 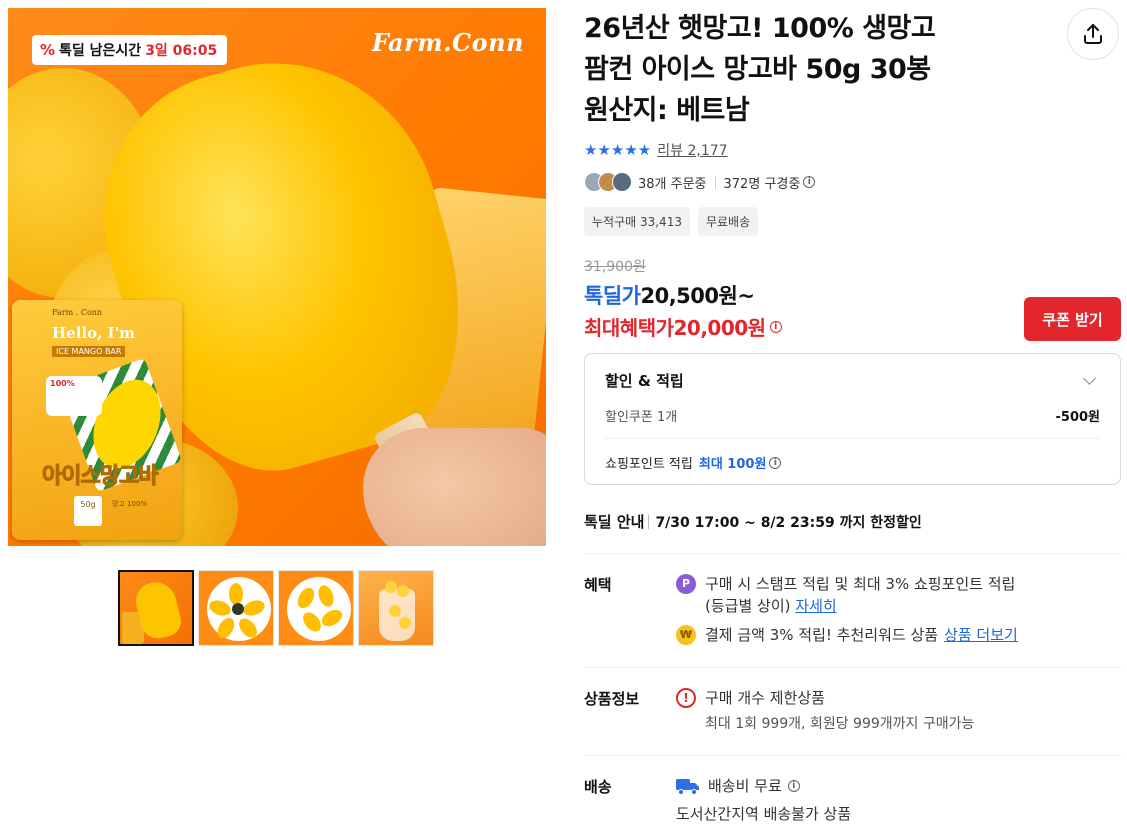 What do you see at coordinates (656, 150) in the screenshot?
I see `rating-row: ★★★★★ 리뷰 2,177` at bounding box center [656, 150].